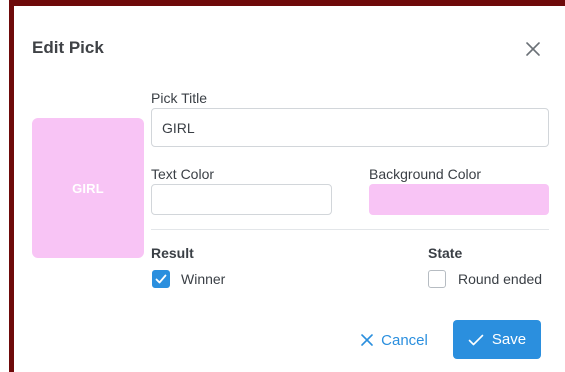 This screenshot has height=372, width=565. What do you see at coordinates (179, 98) in the screenshot?
I see `pick-title-label: Pick Title` at bounding box center [179, 98].